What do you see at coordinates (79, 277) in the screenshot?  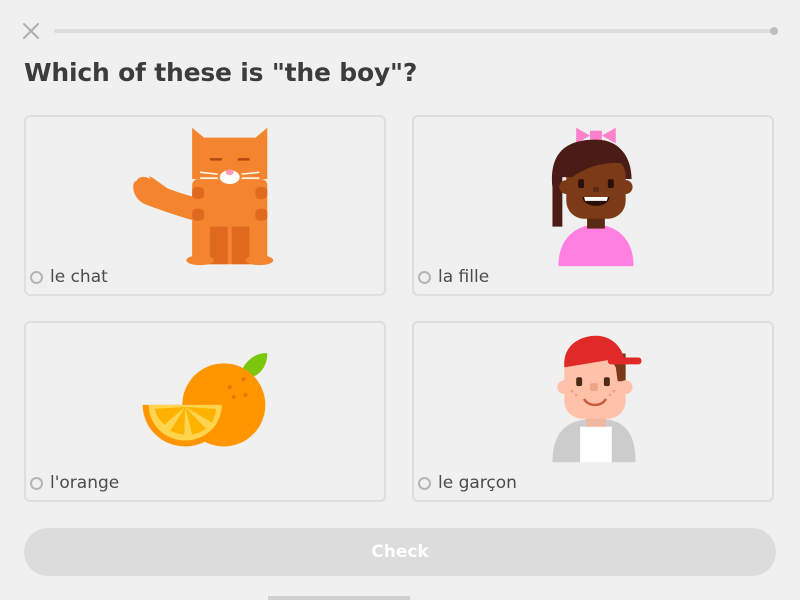 I see `option-label: le chat` at bounding box center [79, 277].